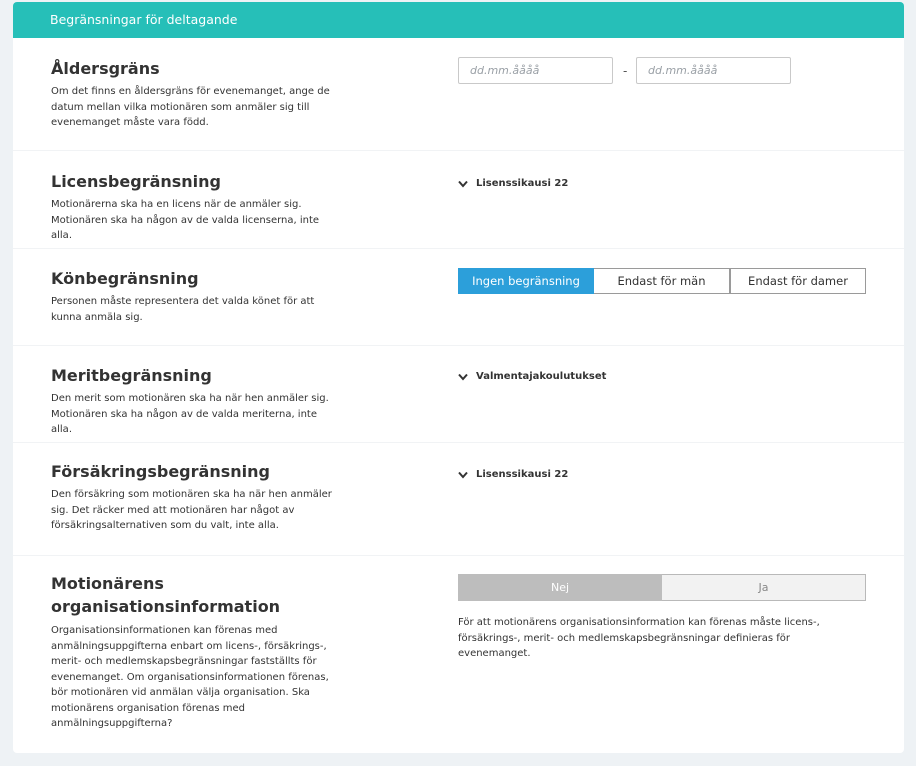 The height and width of the screenshot is (766, 916). Describe the element at coordinates (764, 587) in the screenshot. I see `org-info-yes-button: Ja` at that location.